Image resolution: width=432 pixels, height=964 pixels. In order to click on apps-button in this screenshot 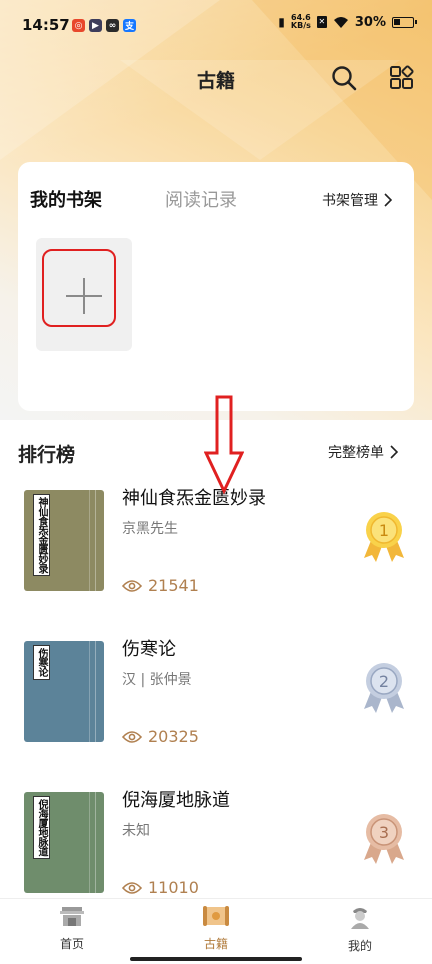, I will do `click(402, 78)`.